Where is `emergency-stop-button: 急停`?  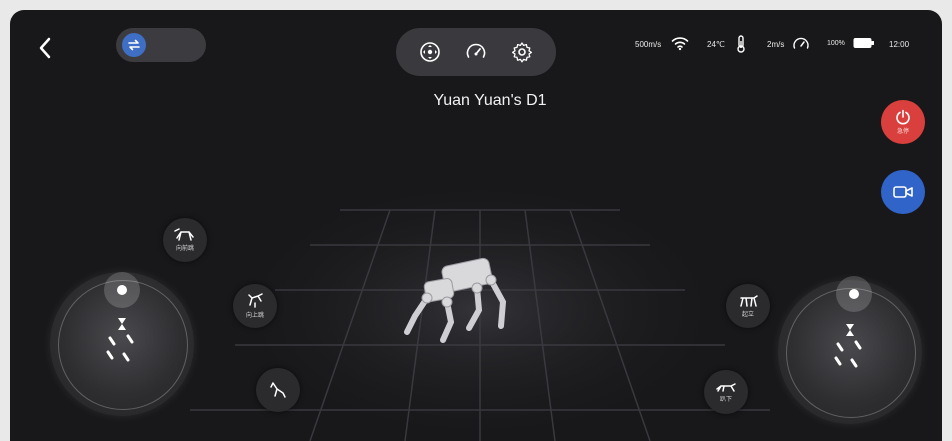 emergency-stop-button: 急停 is located at coordinates (903, 122).